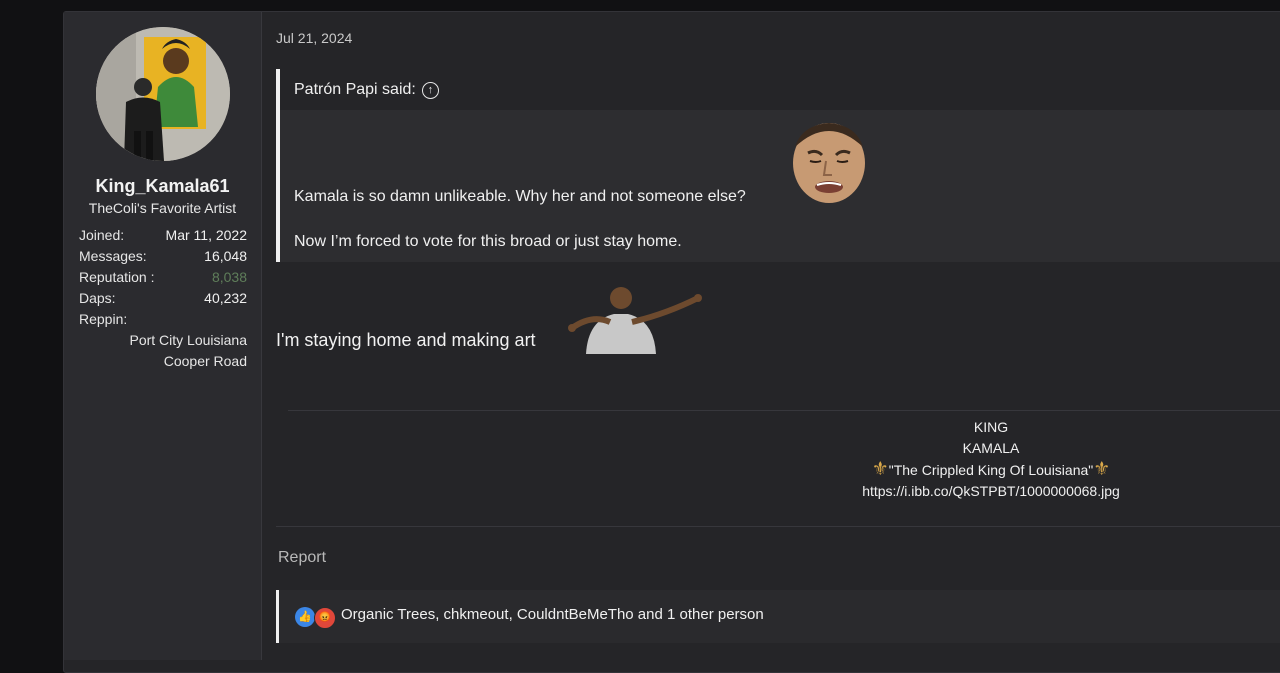 This screenshot has height=673, width=1280. Describe the element at coordinates (305, 617) in the screenshot. I see `thumbs-up-icon: 👍` at that location.